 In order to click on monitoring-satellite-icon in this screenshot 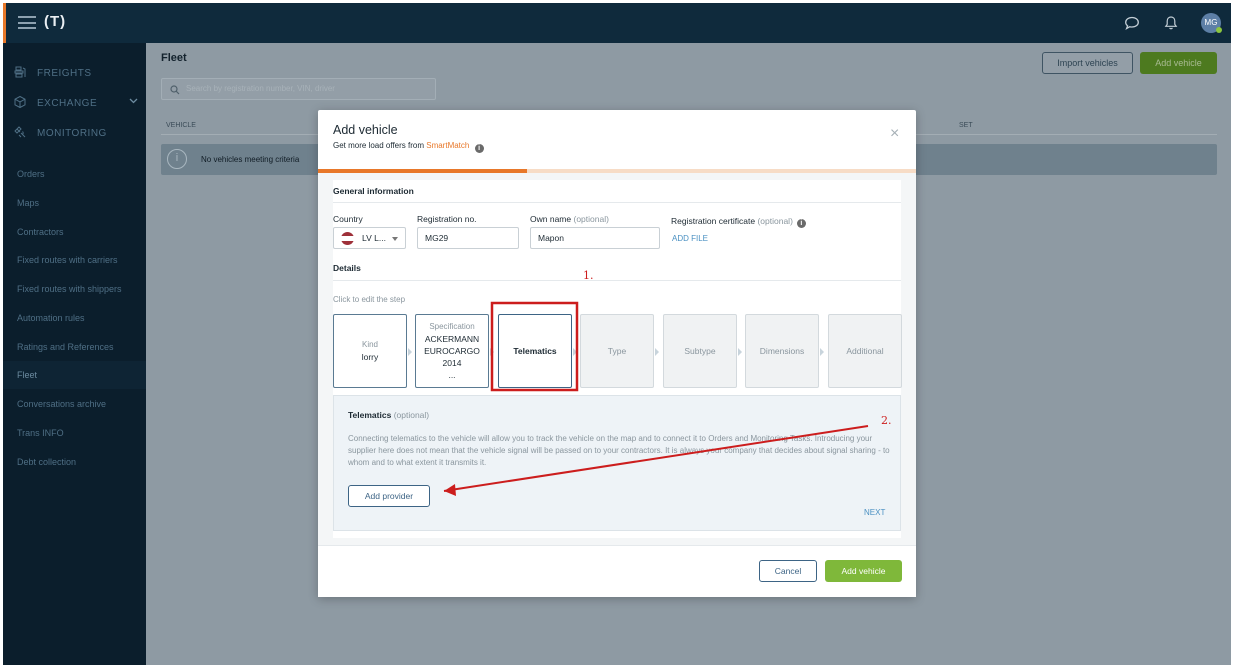, I will do `click(20, 132)`.